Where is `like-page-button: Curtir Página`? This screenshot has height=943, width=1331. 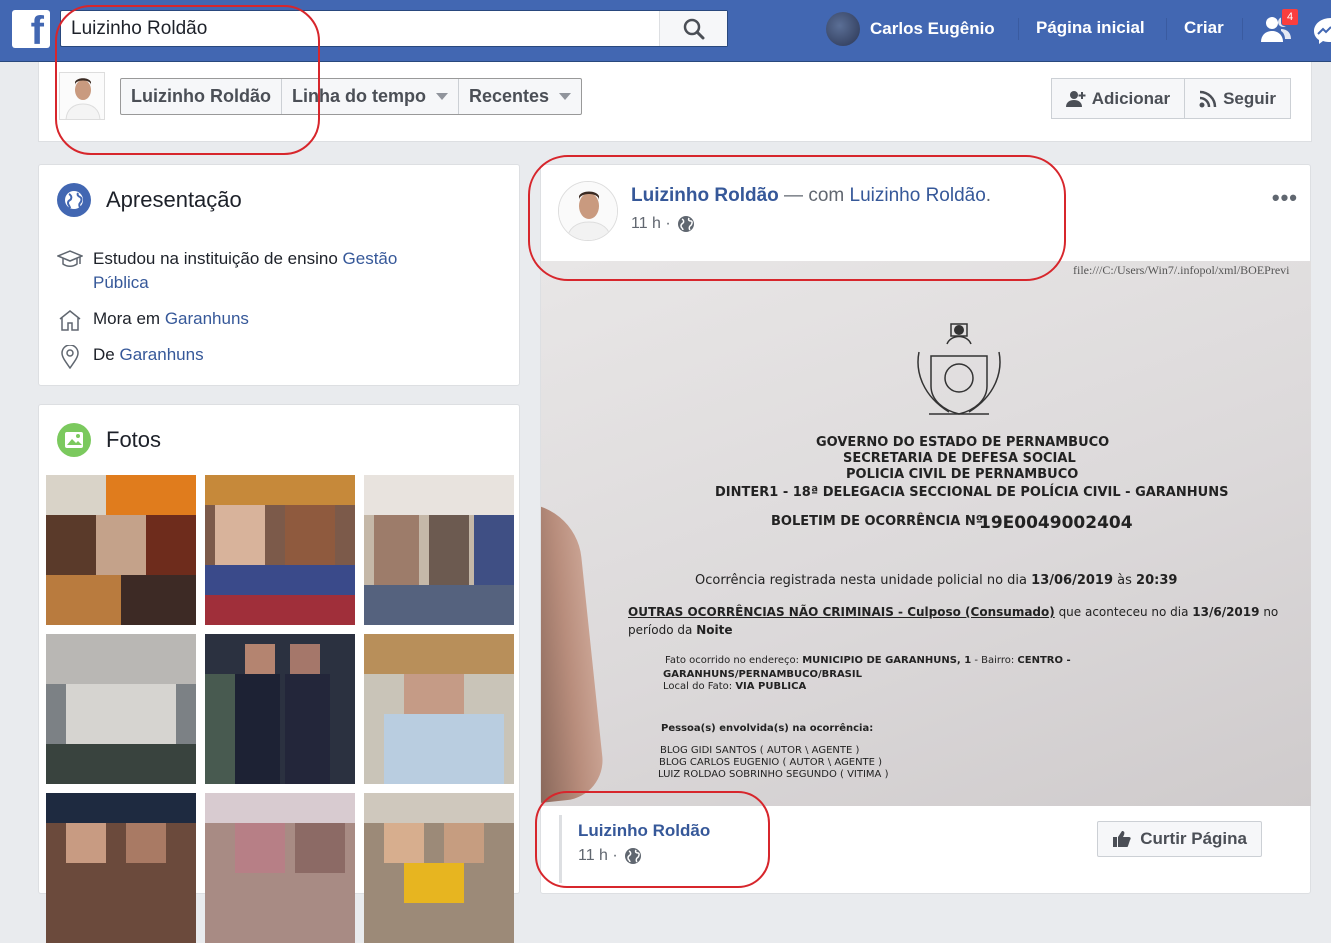 like-page-button: Curtir Página is located at coordinates (1179, 839).